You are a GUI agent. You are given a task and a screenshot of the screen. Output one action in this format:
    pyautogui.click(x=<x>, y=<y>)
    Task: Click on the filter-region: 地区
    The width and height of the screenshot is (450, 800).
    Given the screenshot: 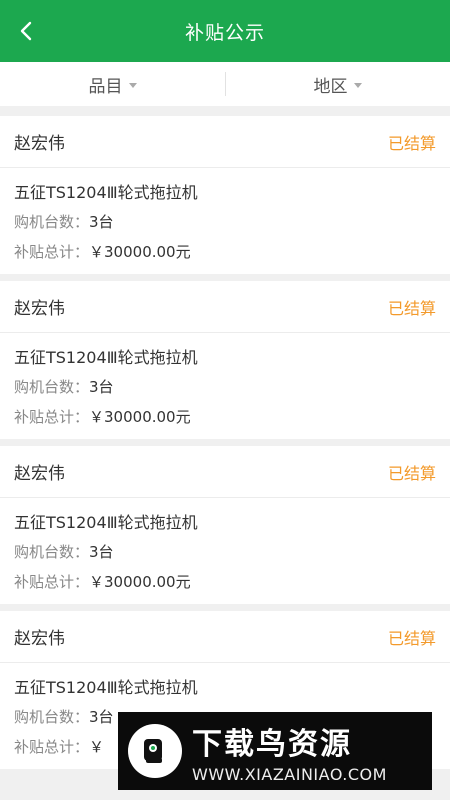 What is the action you would take?
    pyautogui.click(x=337, y=84)
    